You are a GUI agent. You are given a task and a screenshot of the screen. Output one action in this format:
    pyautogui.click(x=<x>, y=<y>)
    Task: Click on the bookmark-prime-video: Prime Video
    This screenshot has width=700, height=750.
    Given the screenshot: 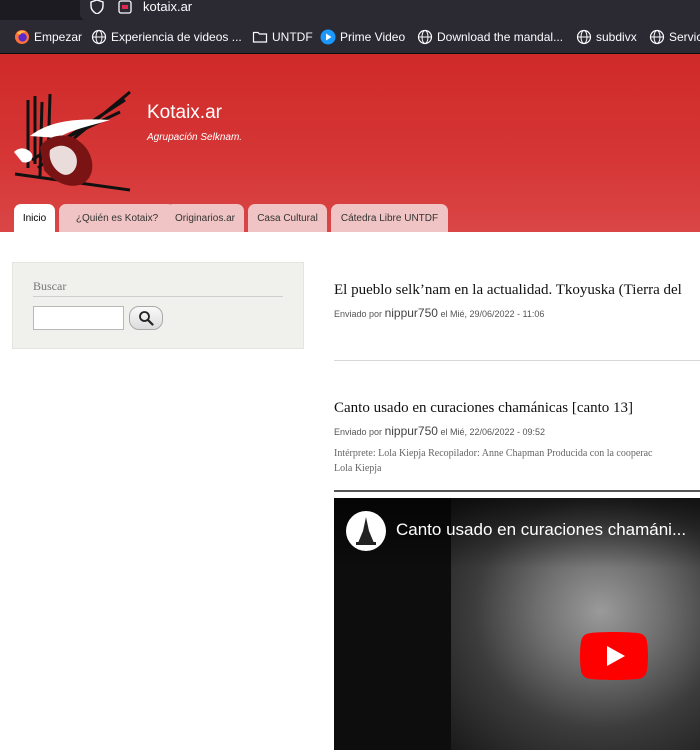 What is the action you would take?
    pyautogui.click(x=362, y=37)
    